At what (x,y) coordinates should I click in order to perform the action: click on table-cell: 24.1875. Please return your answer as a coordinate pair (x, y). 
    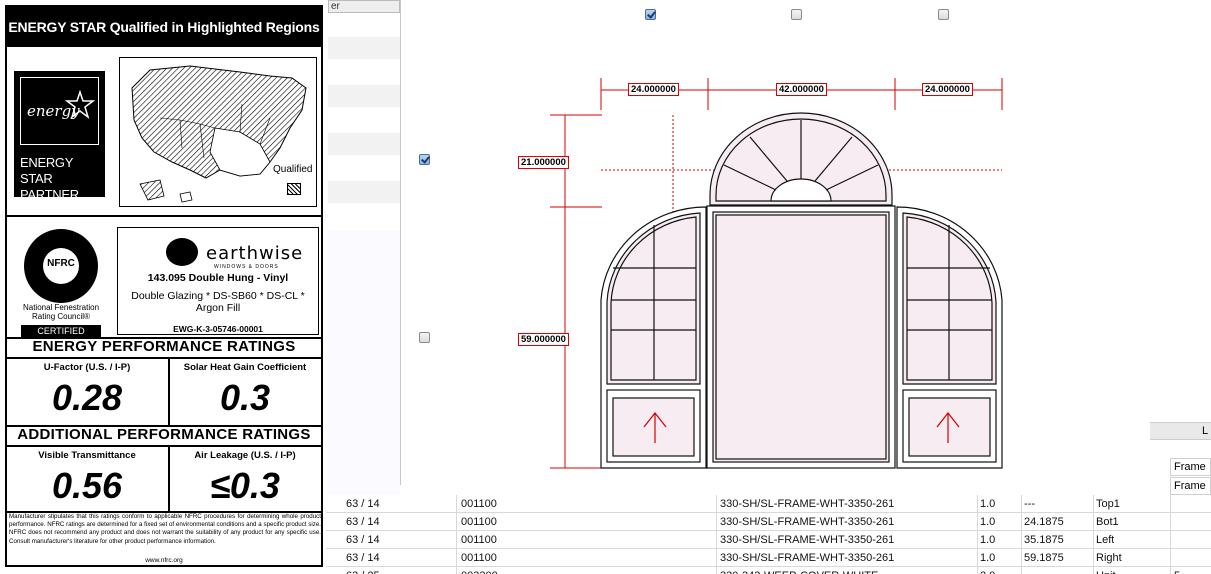
    Looking at the image, I should click on (1044, 522).